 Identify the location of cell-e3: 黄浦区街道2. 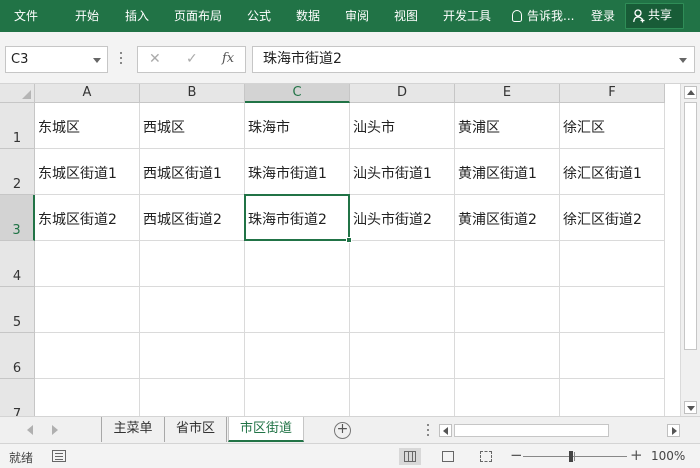
(507, 218).